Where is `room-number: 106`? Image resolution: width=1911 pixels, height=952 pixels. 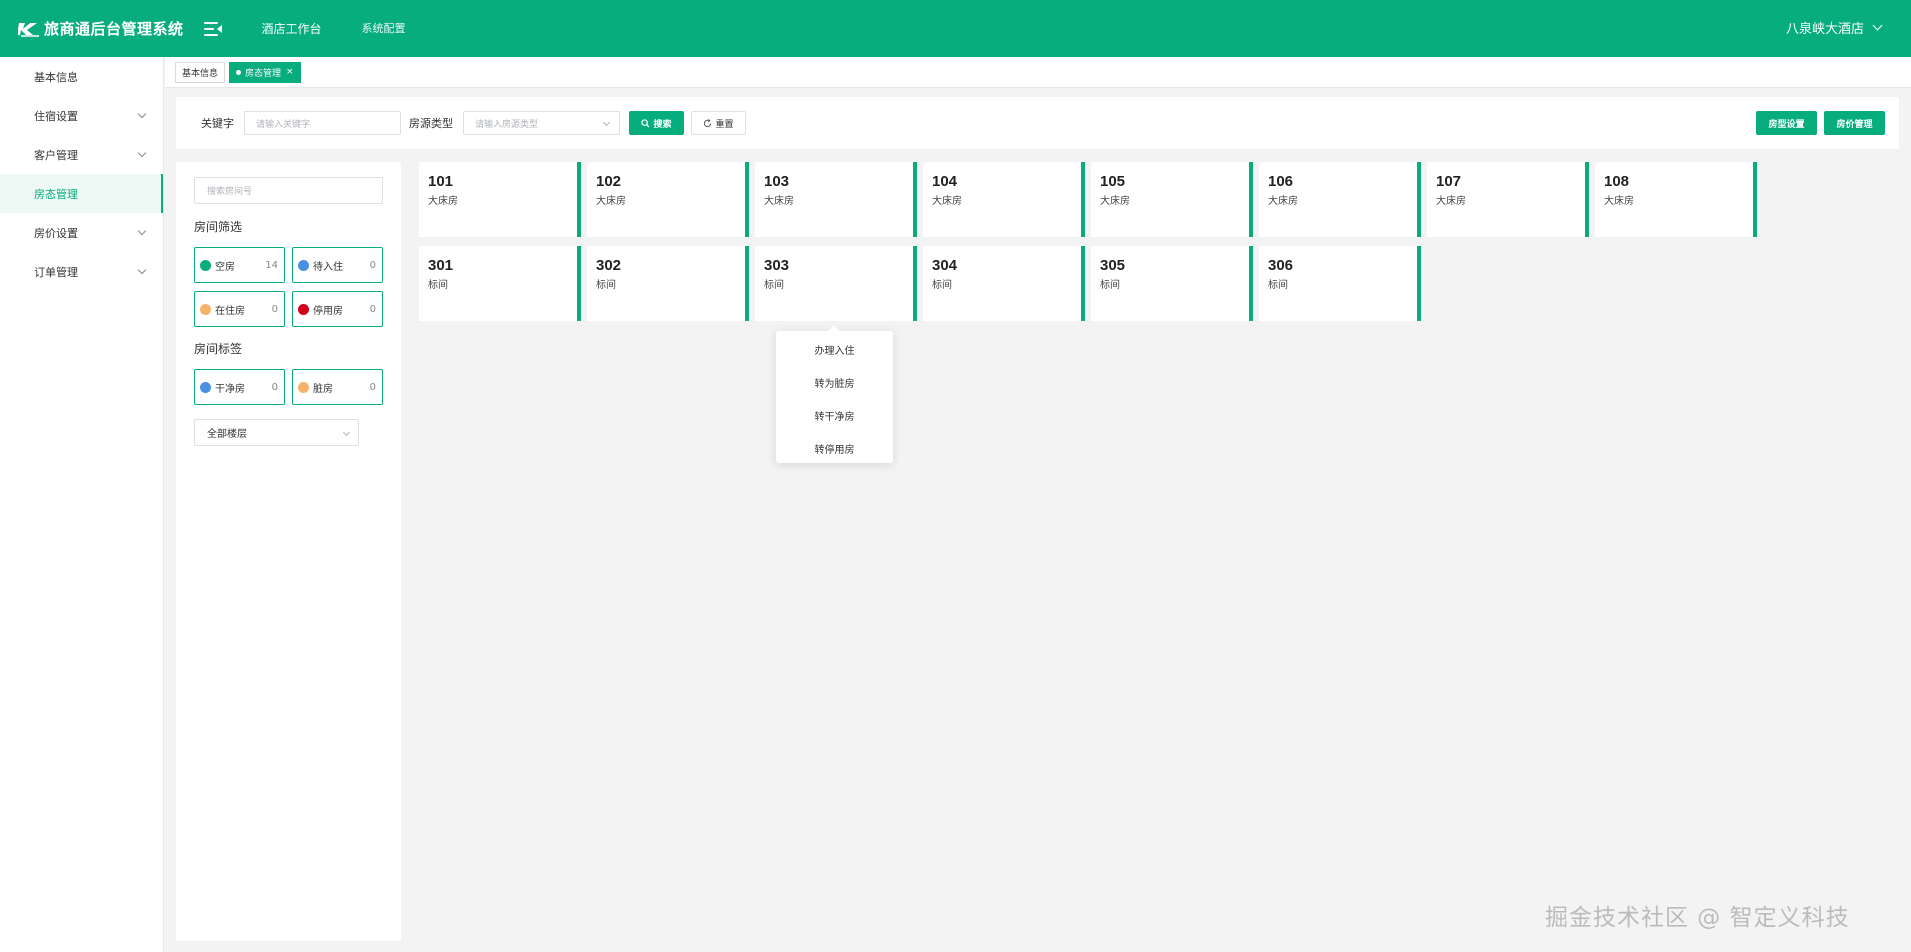 room-number: 106 is located at coordinates (1281, 181).